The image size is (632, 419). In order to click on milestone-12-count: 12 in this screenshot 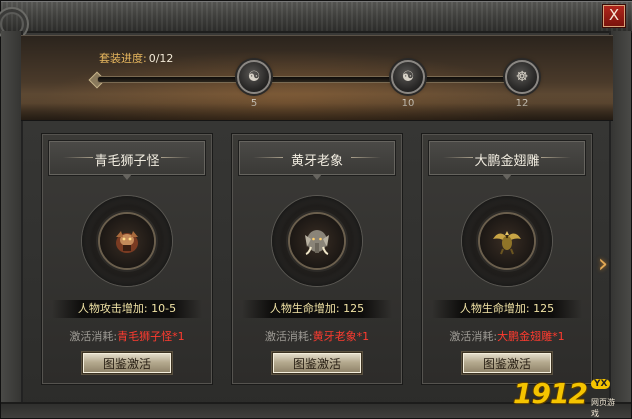, I will do `click(522, 103)`.